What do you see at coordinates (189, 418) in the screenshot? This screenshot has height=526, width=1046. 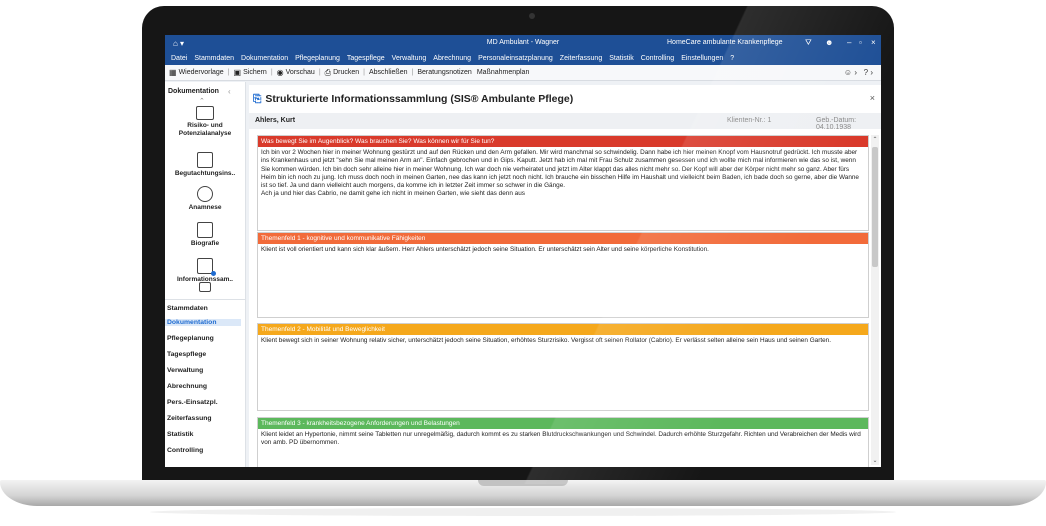 I see `nav-zeiterfassung: Zeiterfassung` at bounding box center [189, 418].